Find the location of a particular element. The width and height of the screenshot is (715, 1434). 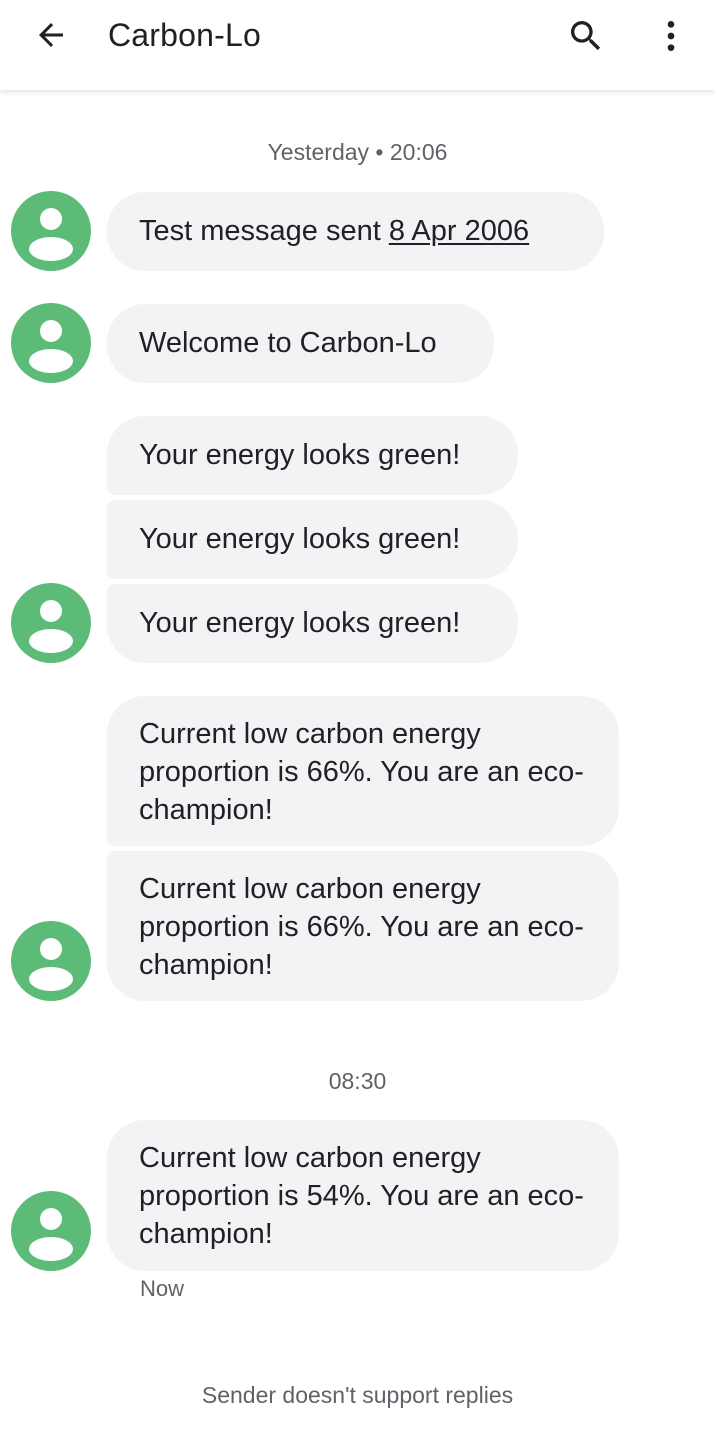

search-icon is located at coordinates (586, 36).